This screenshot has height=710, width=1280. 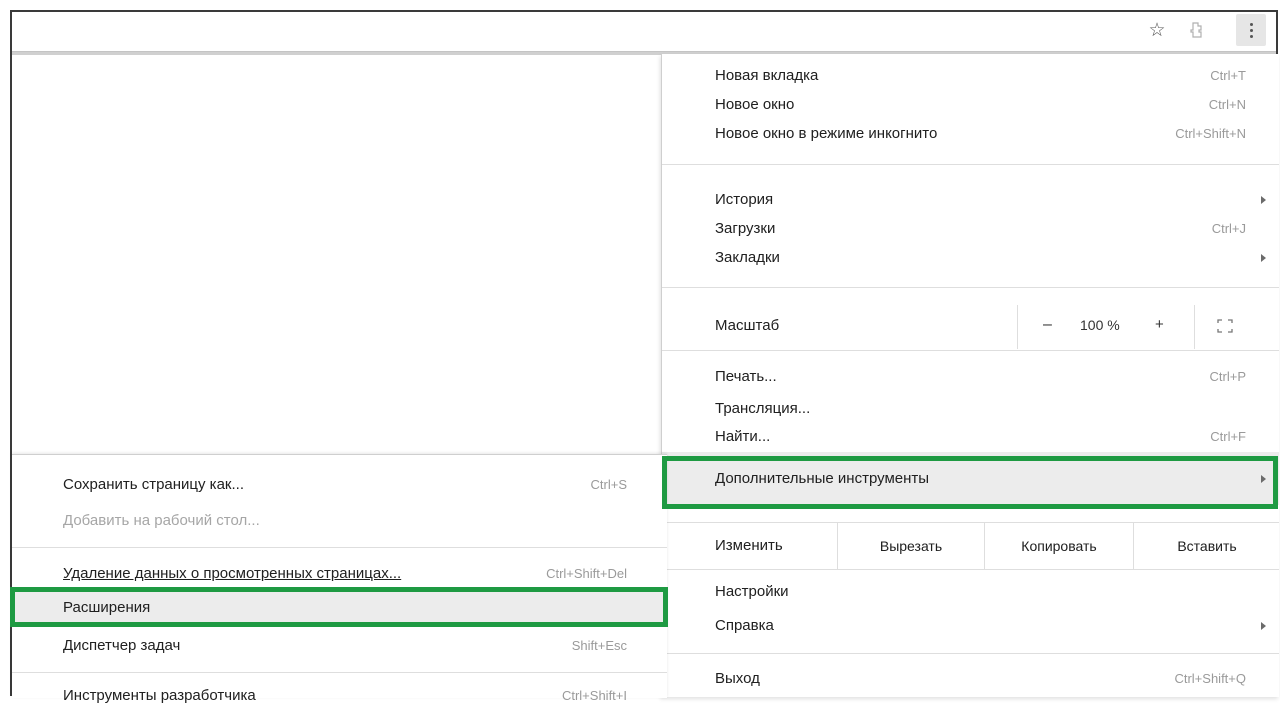 What do you see at coordinates (970, 257) in the screenshot?
I see `menu-item-bookmarks: Закладки` at bounding box center [970, 257].